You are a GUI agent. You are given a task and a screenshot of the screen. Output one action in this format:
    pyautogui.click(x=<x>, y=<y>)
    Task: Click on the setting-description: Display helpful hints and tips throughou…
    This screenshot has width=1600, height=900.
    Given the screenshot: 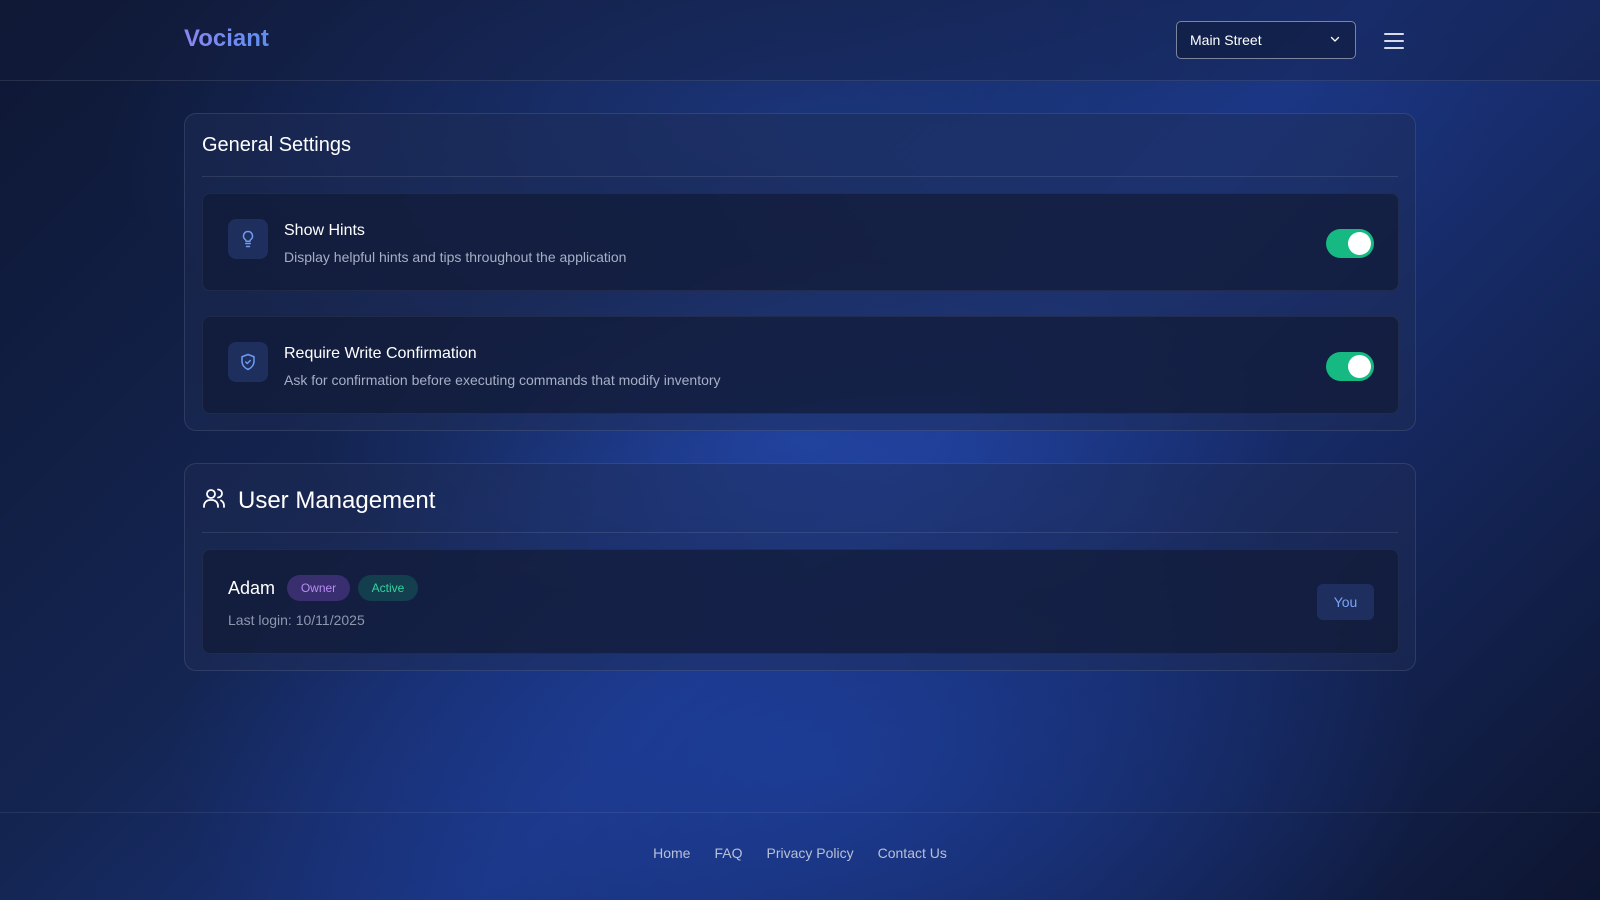 What is the action you would take?
    pyautogui.click(x=455, y=257)
    